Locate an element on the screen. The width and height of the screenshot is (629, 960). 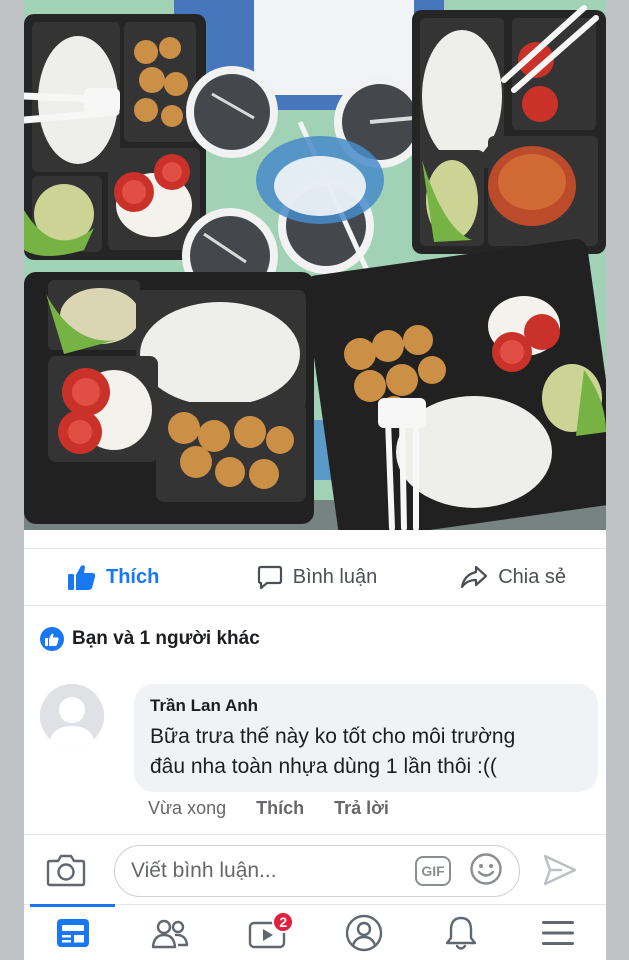
news-feed-icon is located at coordinates (72, 932).